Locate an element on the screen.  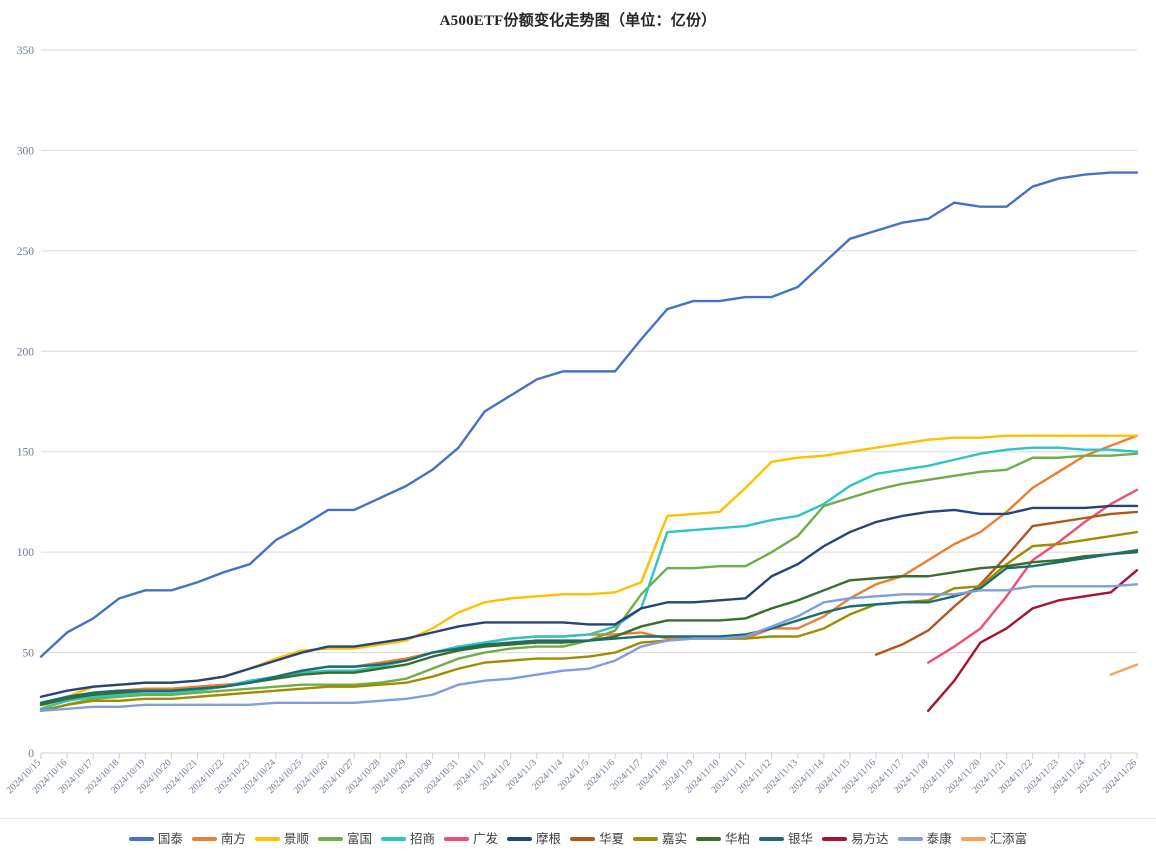
chart-legend: 国泰 南方 景顺 富国 招商 广发 摩根 华夏 嘉实 华柏 银华 易方达 泰康 汇添富 is located at coordinates (578, 837).